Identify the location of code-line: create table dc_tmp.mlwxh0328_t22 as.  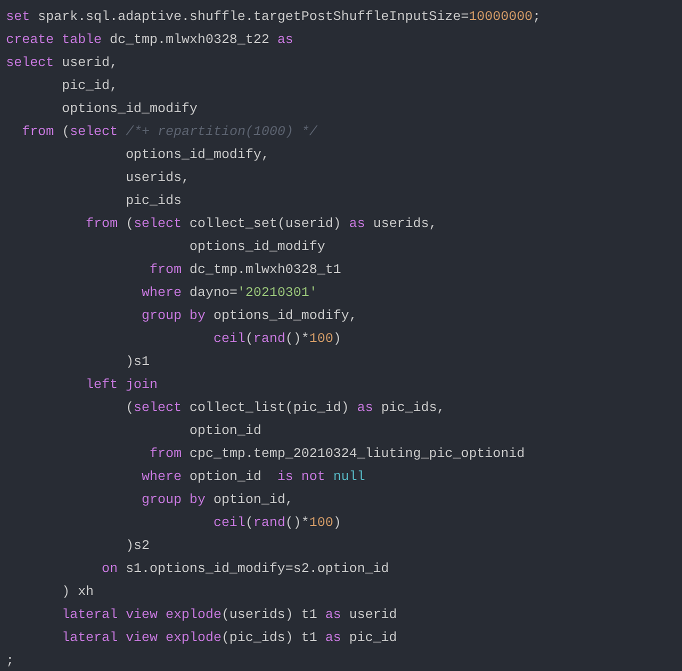
(150, 40).